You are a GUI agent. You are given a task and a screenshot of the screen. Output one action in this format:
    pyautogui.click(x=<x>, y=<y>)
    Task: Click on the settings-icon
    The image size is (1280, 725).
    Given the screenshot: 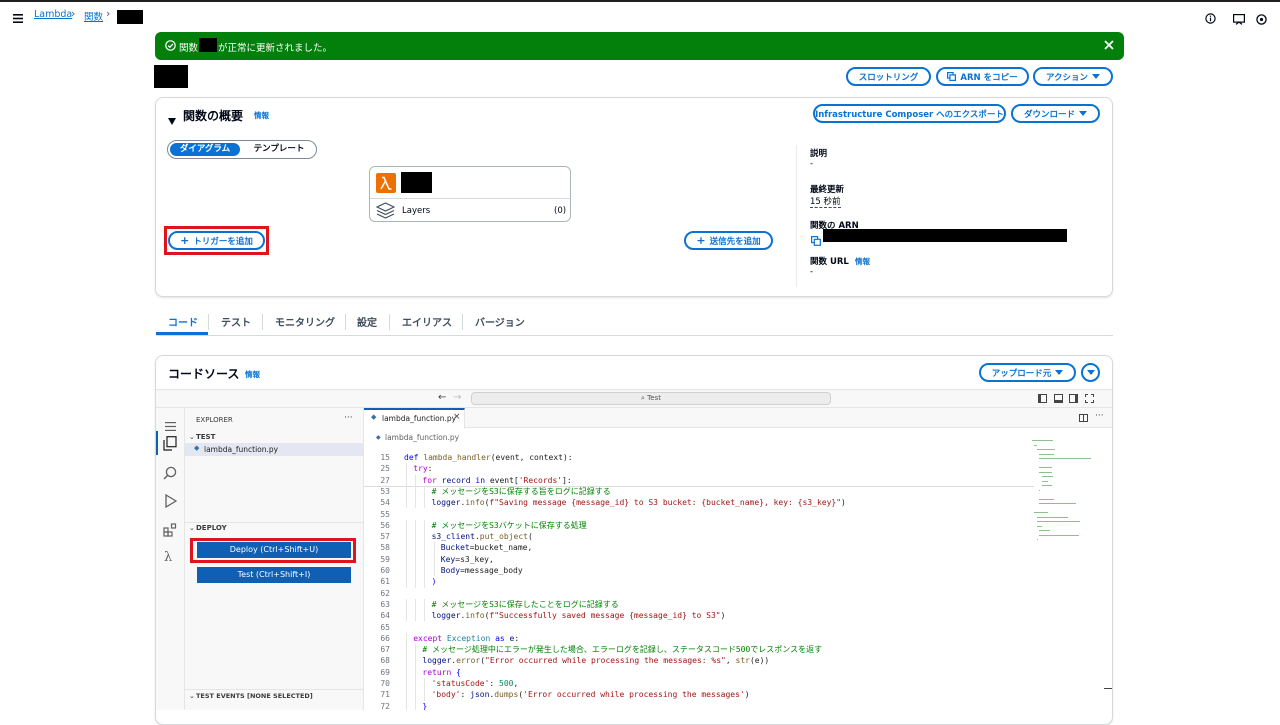 What is the action you would take?
    pyautogui.click(x=1261, y=19)
    